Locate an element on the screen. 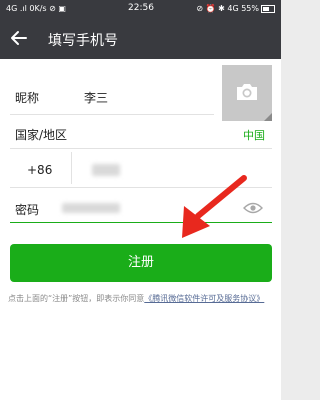 The image size is (320, 400). status-left: 4G .ıl 0K/s ⊘ ▣ is located at coordinates (36, 8).